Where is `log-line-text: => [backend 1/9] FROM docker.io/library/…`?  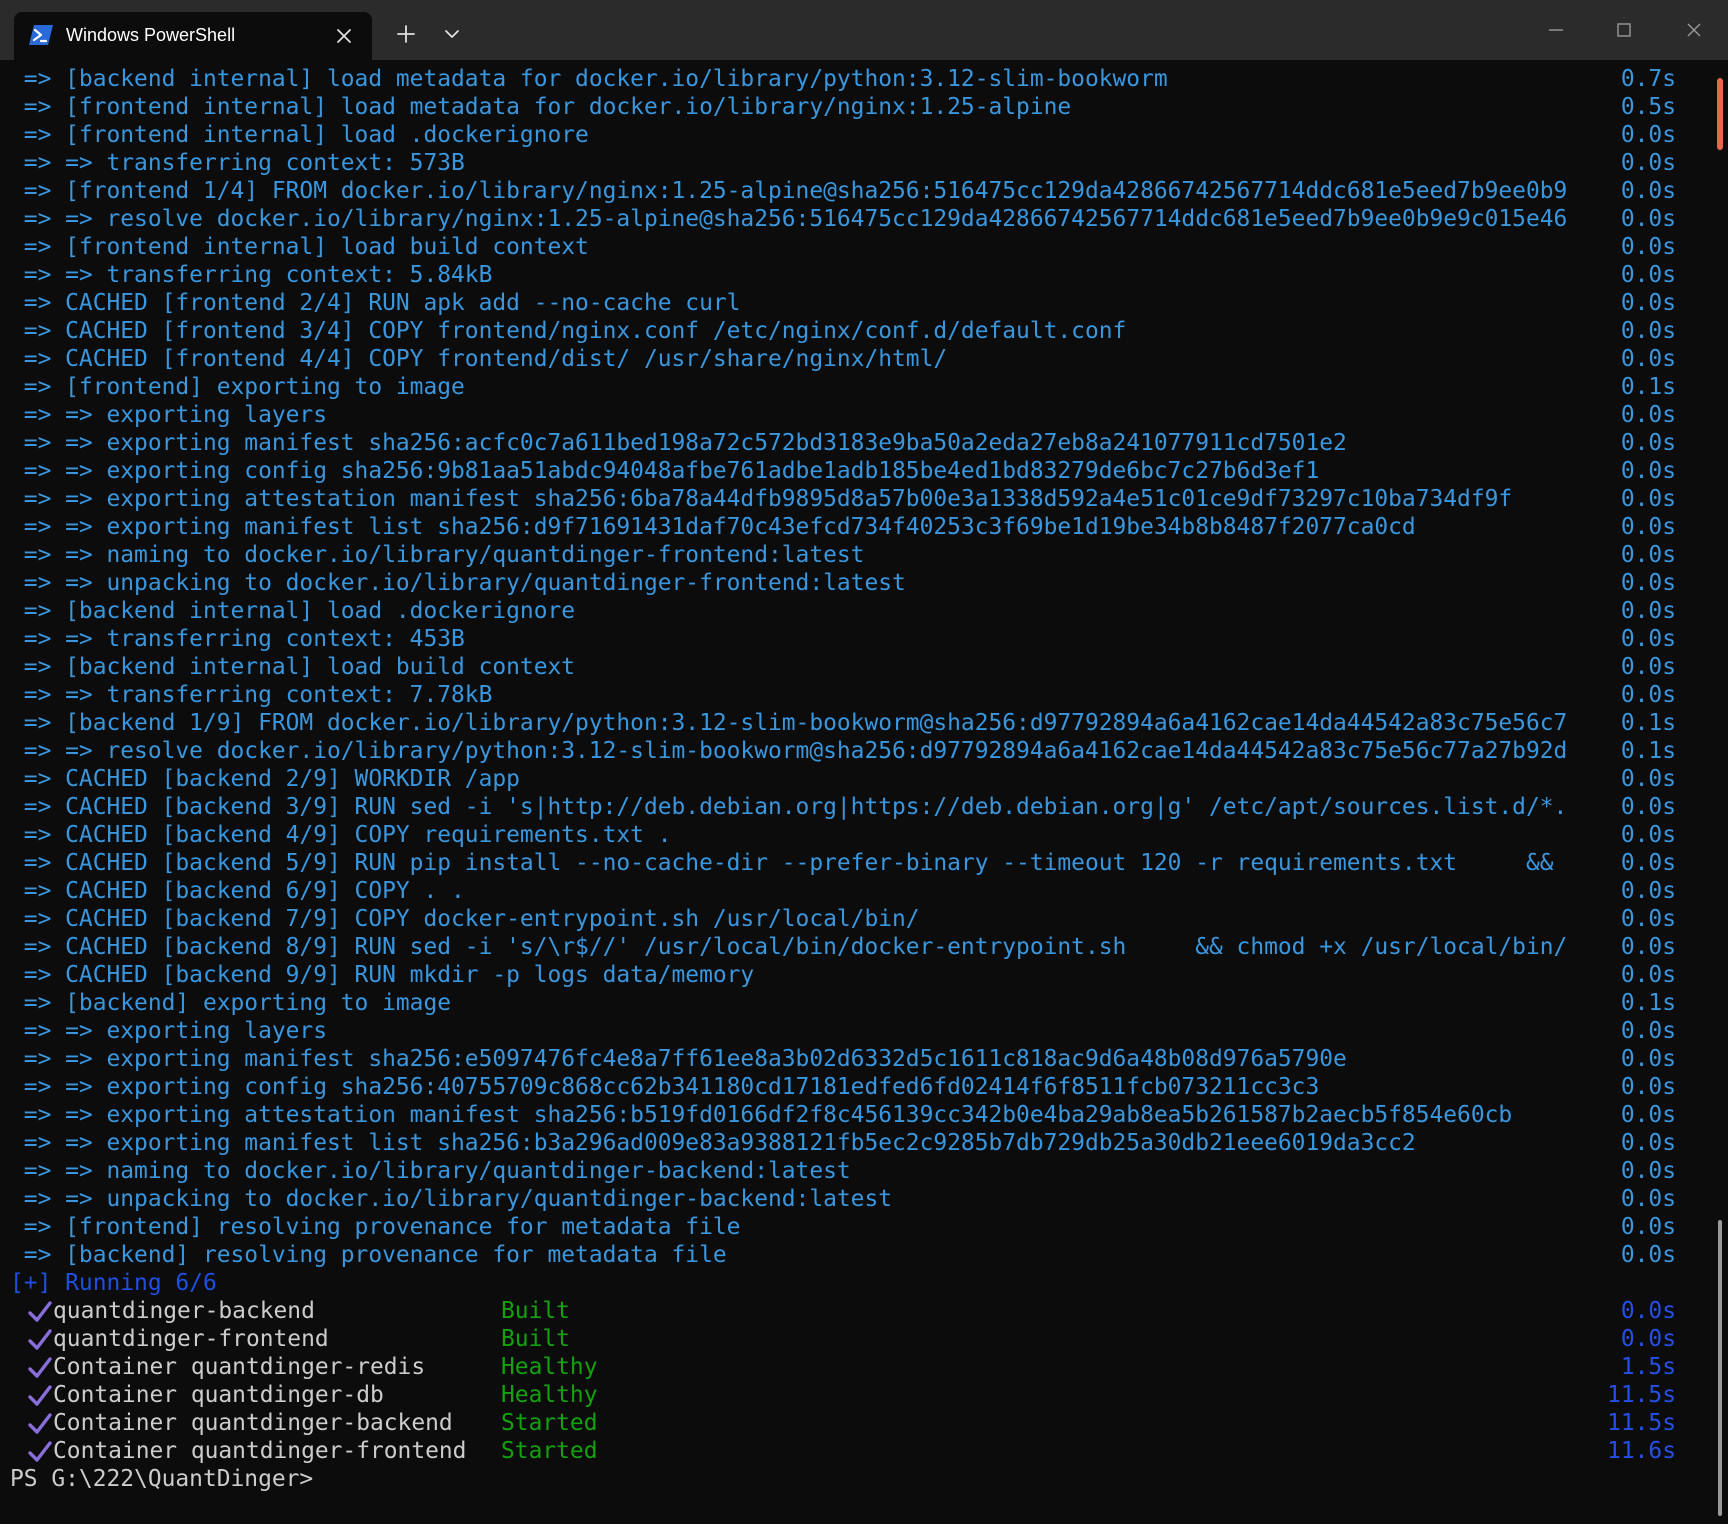
log-line-text: => [backend 1/9] FROM docker.io/library/… is located at coordinates (789, 723).